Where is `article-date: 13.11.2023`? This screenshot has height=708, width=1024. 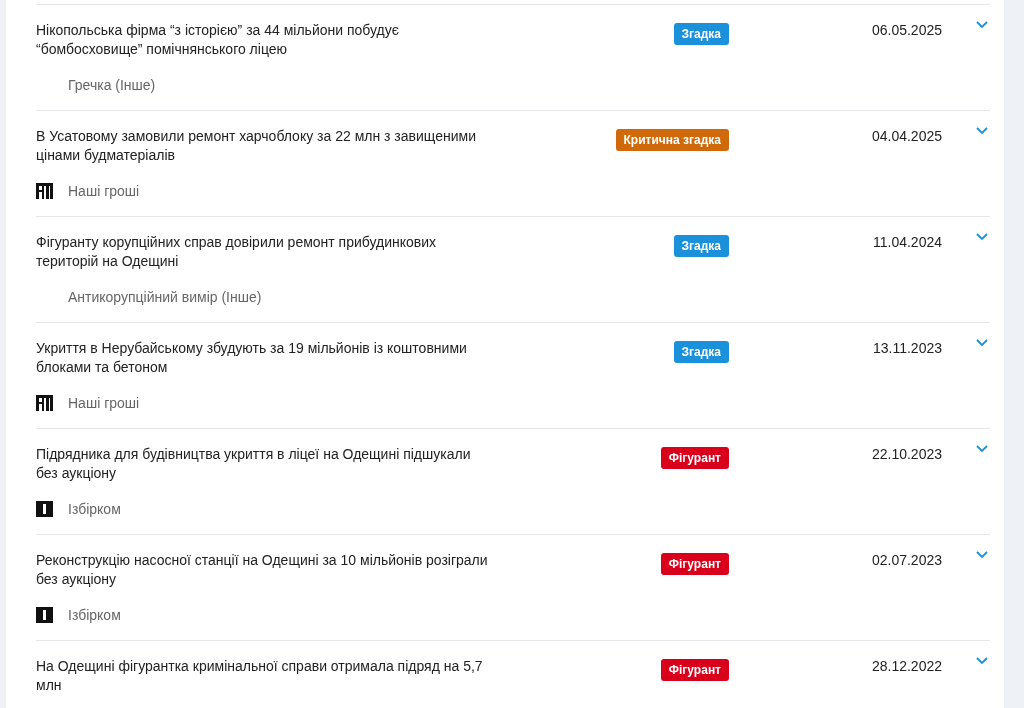
article-date: 13.11.2023 is located at coordinates (907, 348).